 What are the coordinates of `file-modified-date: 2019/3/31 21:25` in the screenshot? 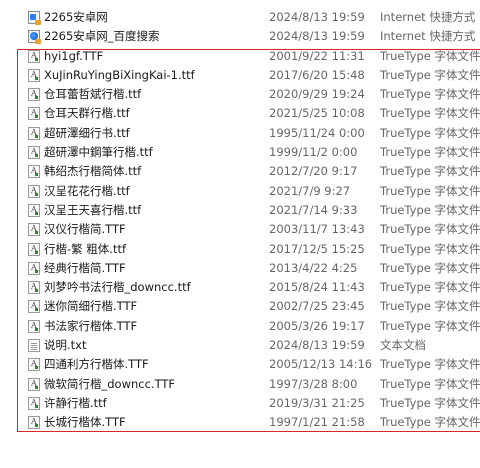 It's located at (317, 402).